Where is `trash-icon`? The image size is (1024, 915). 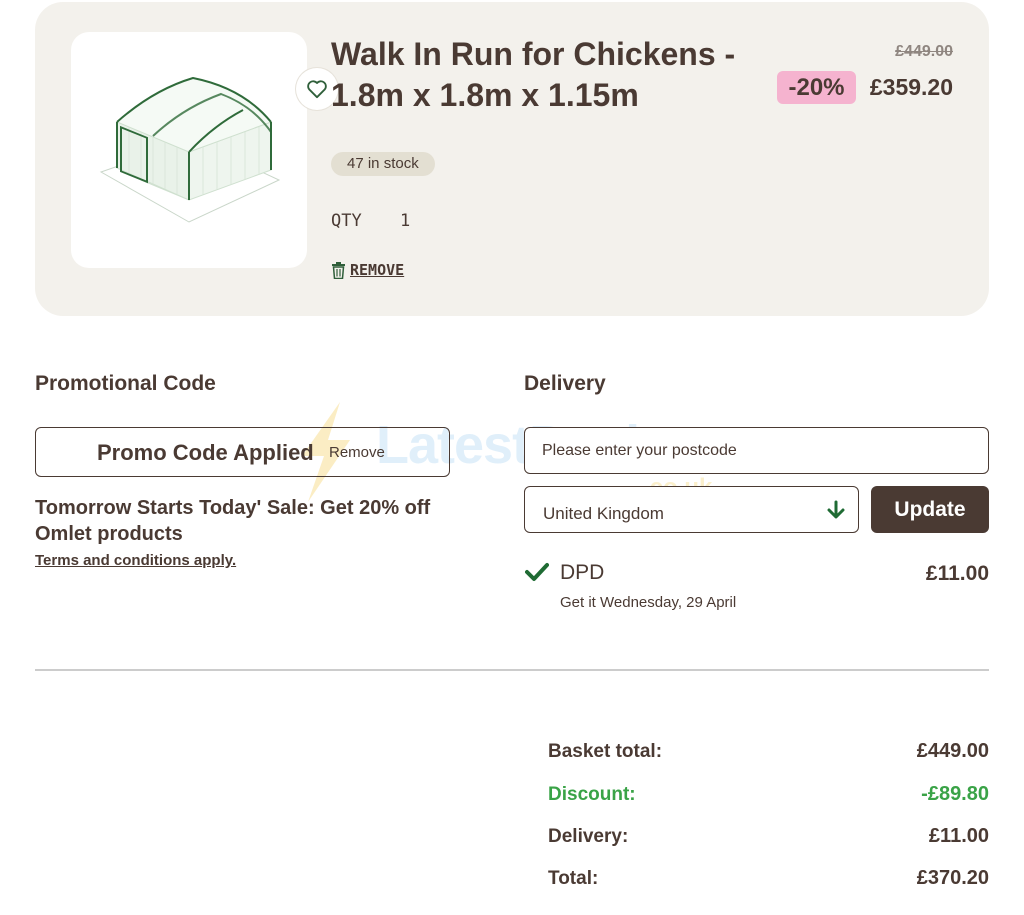
trash-icon is located at coordinates (338, 270).